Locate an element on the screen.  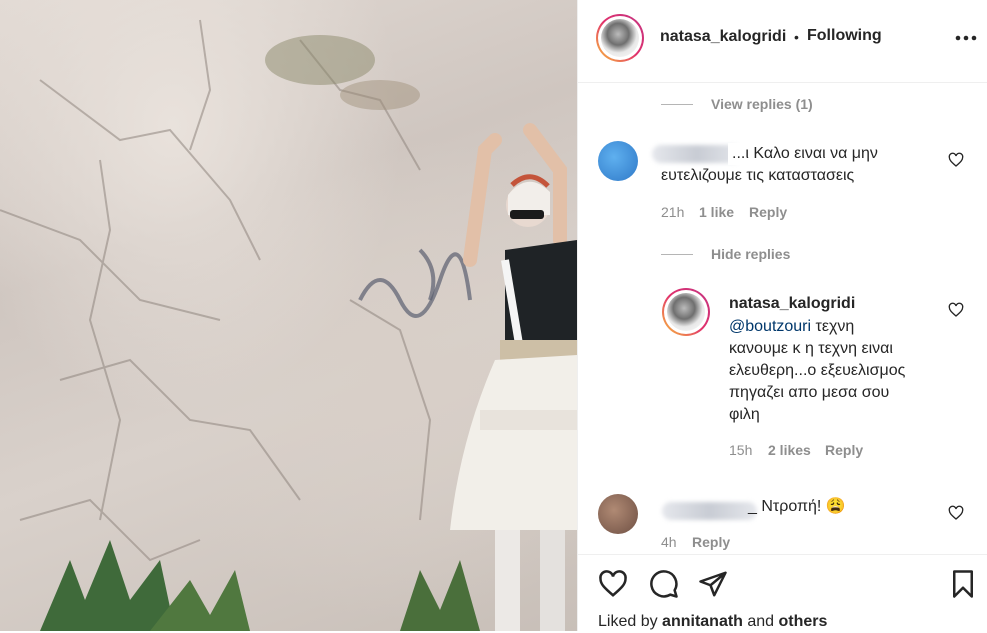
reply-1-heart-icon is located at coordinates (956, 310).